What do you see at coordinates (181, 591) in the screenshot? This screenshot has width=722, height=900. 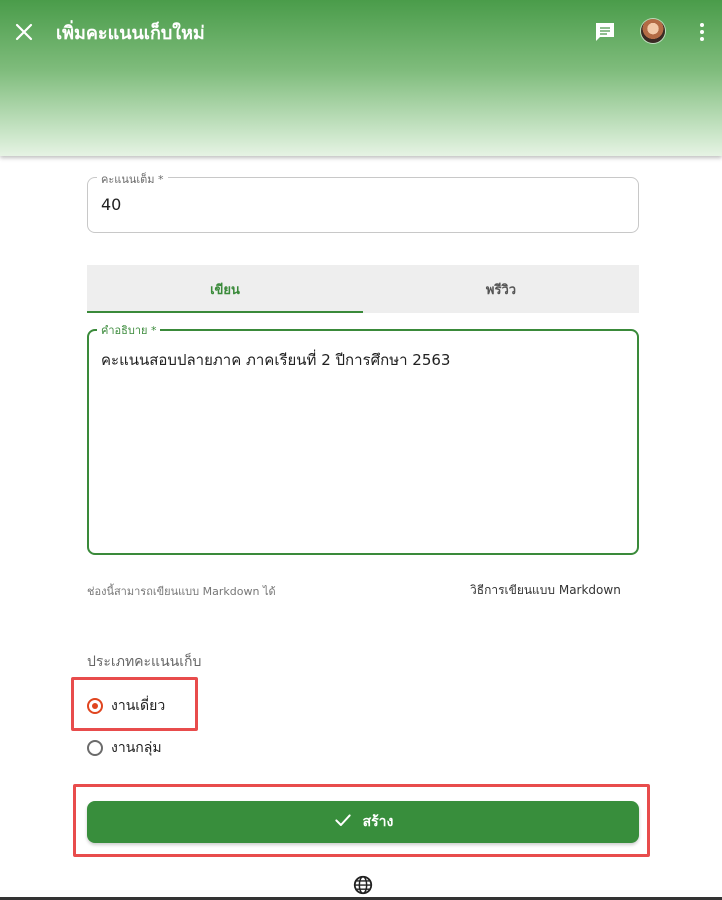 I see `markdown-hint: ช่องนี้สามารถเขียนแบบ Markdown ได้` at bounding box center [181, 591].